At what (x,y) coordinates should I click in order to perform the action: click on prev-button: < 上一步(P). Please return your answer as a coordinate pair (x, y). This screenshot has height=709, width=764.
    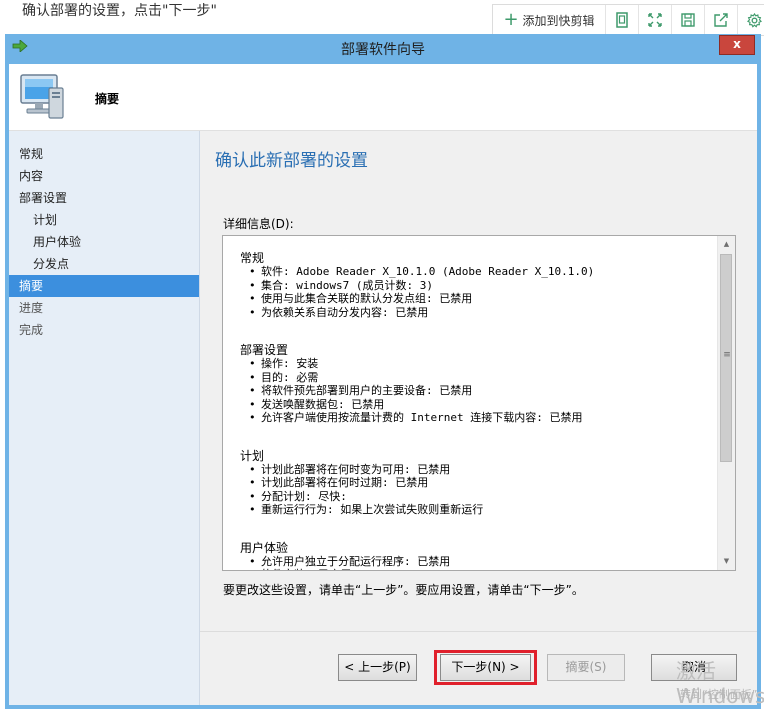
    Looking at the image, I should click on (377, 667).